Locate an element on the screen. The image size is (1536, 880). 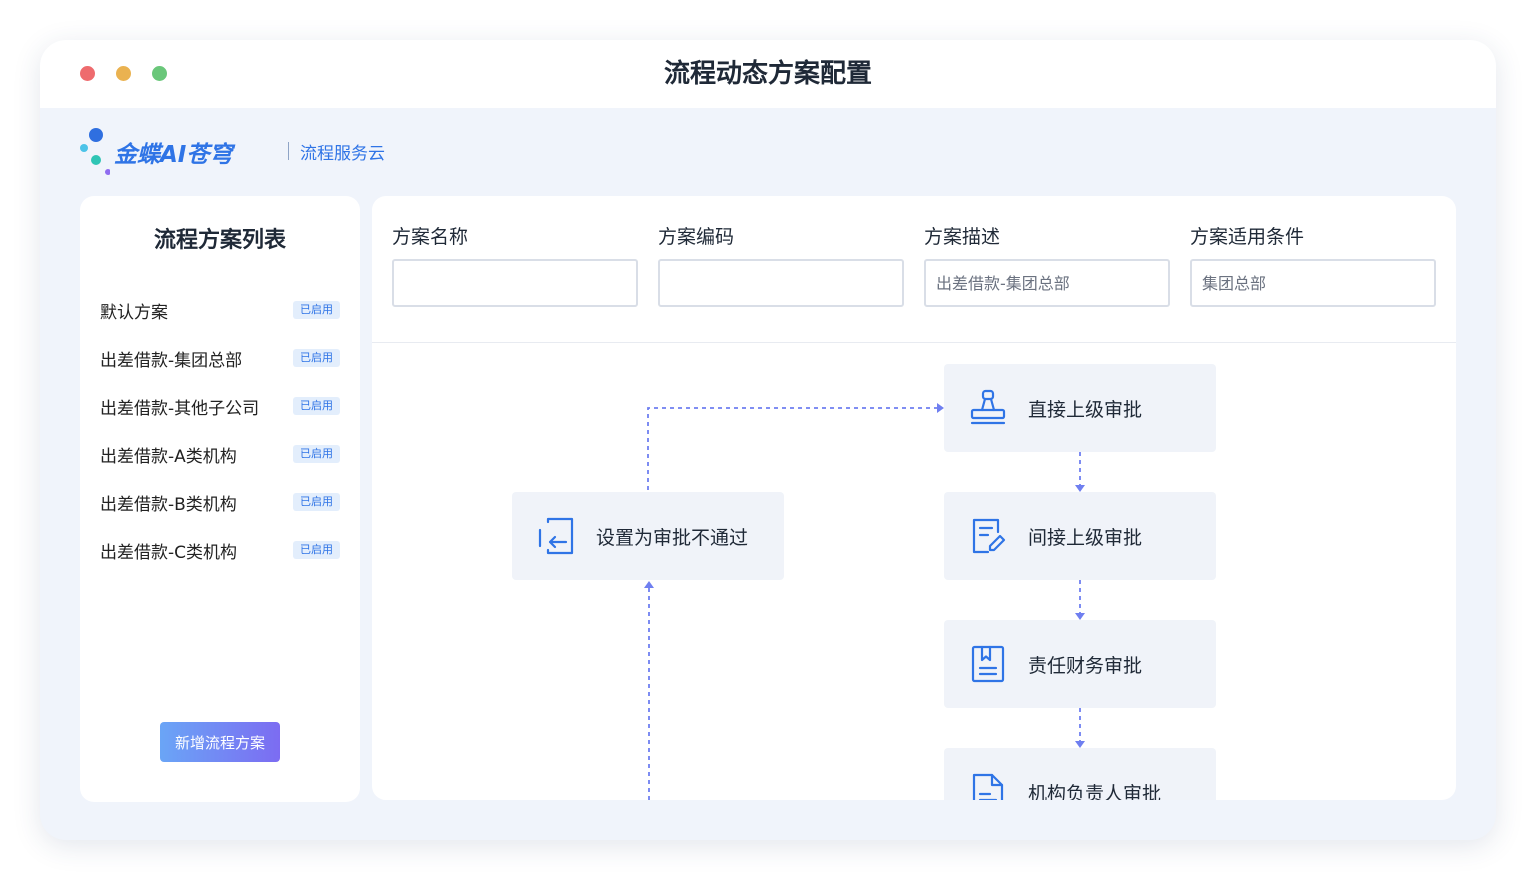
field-label: 方案名称 is located at coordinates (430, 237).